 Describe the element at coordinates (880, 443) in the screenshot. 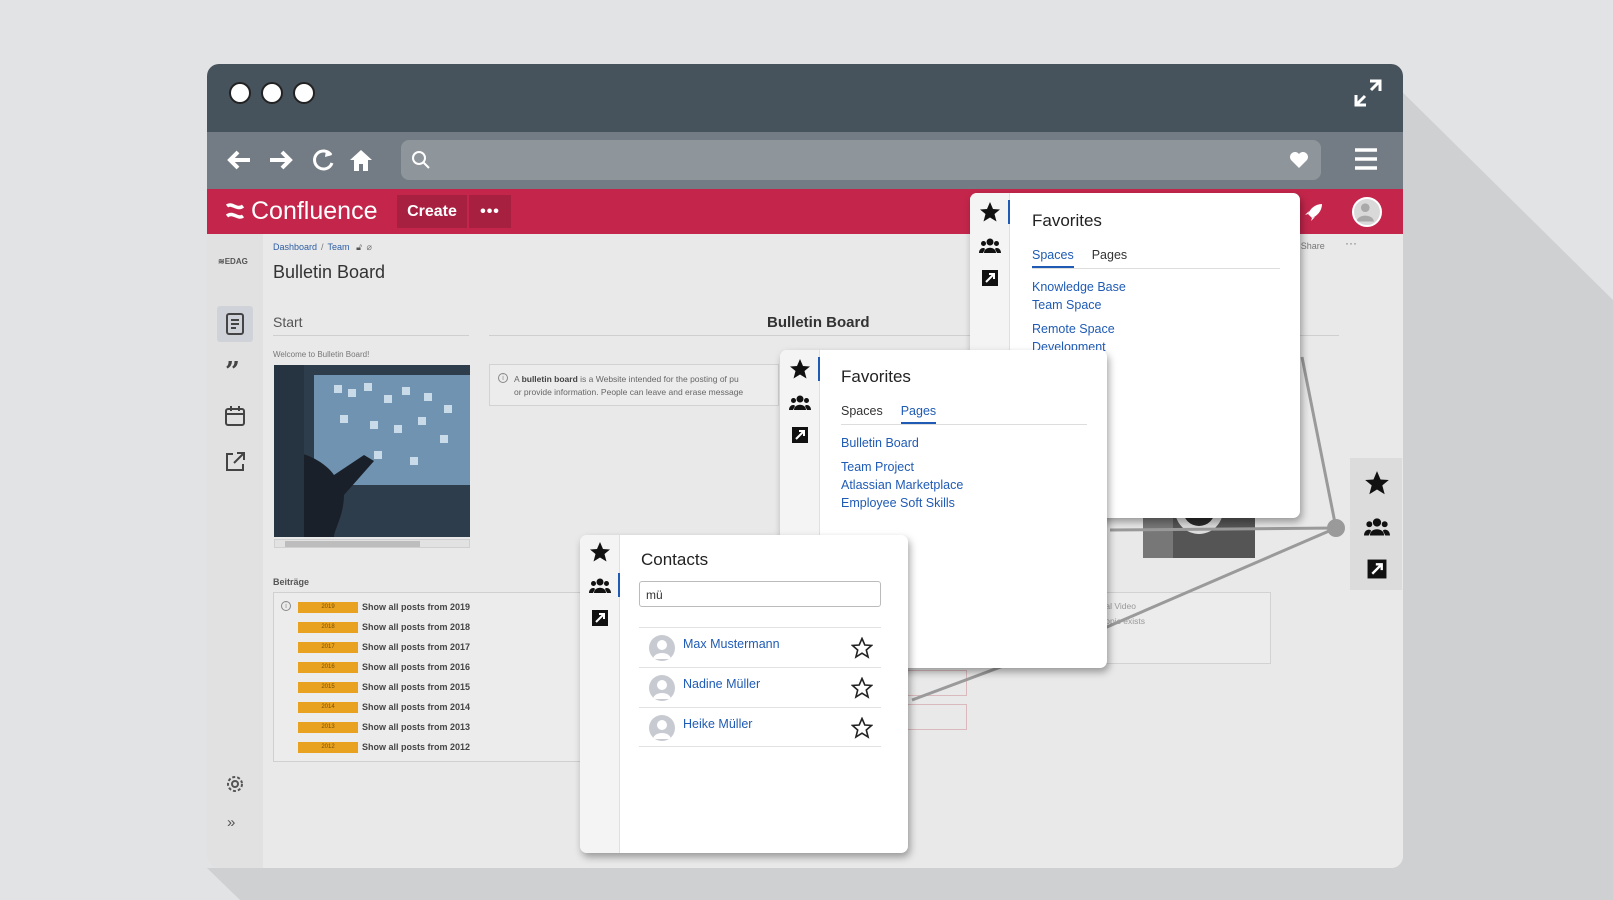

I see `favorite-page-link: Bulletin Board` at that location.